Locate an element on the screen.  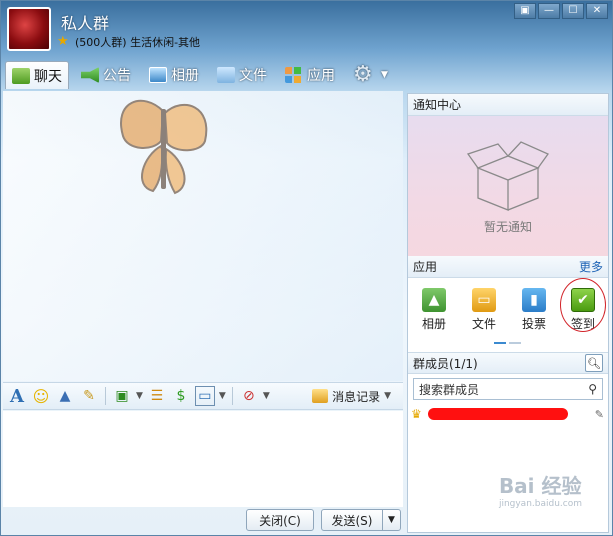
sticky-note-icon: ✎ is located at coordinates (89, 396).